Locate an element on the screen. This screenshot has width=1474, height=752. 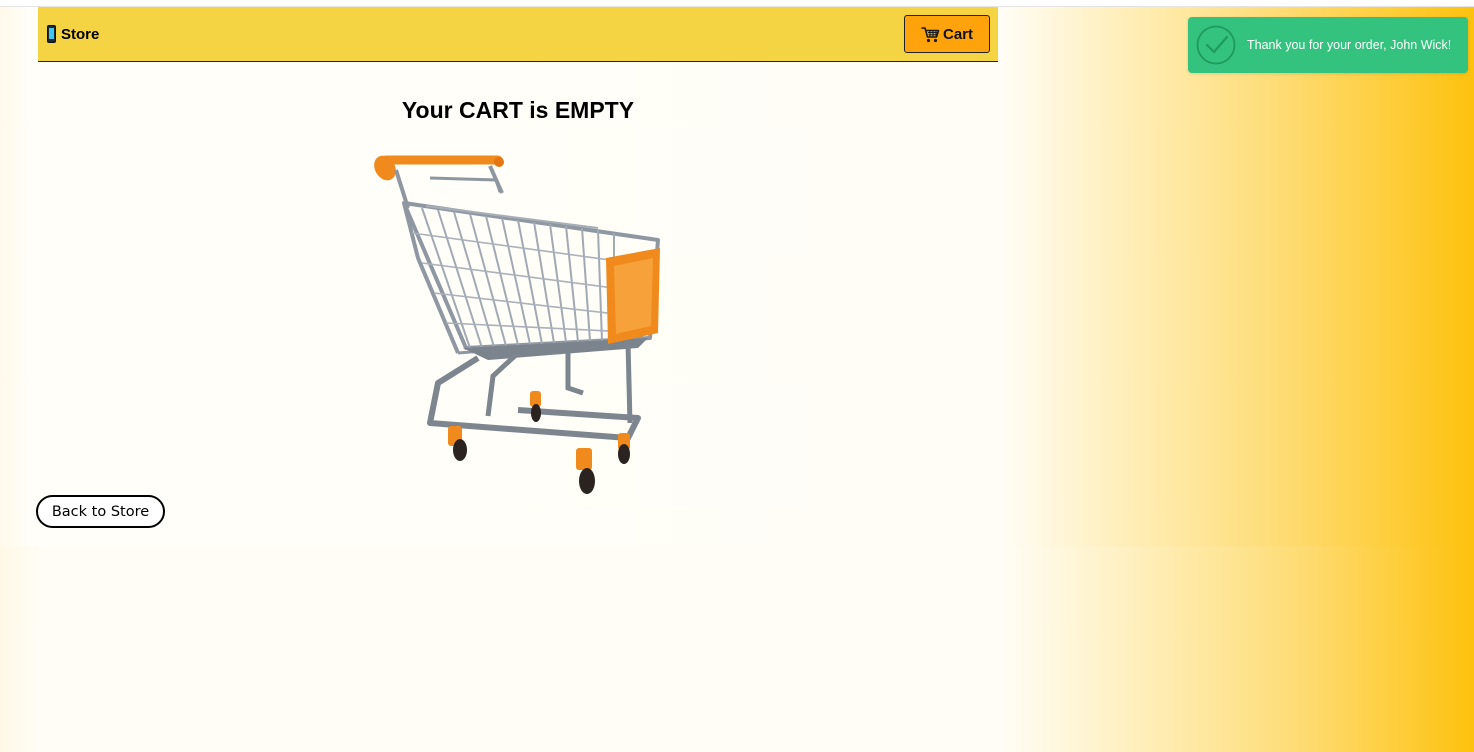
mobile-phone-icon is located at coordinates (51, 34).